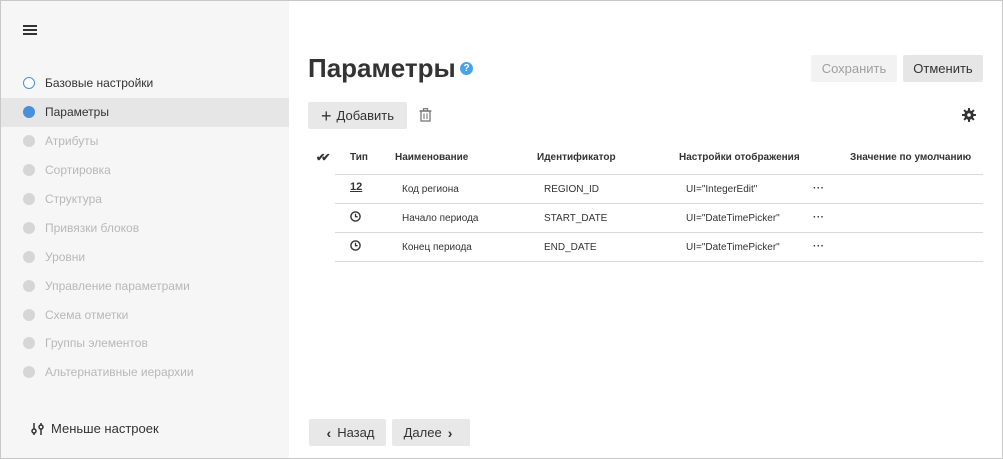 The height and width of the screenshot is (459, 1003). Describe the element at coordinates (323, 157) in the screenshot. I see `select-all-checkmark-icon: ✔✔` at that location.